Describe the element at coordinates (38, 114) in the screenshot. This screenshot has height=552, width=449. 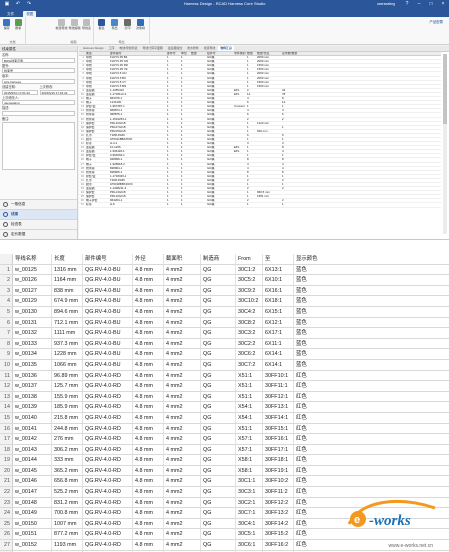
I see `description-field` at that location.